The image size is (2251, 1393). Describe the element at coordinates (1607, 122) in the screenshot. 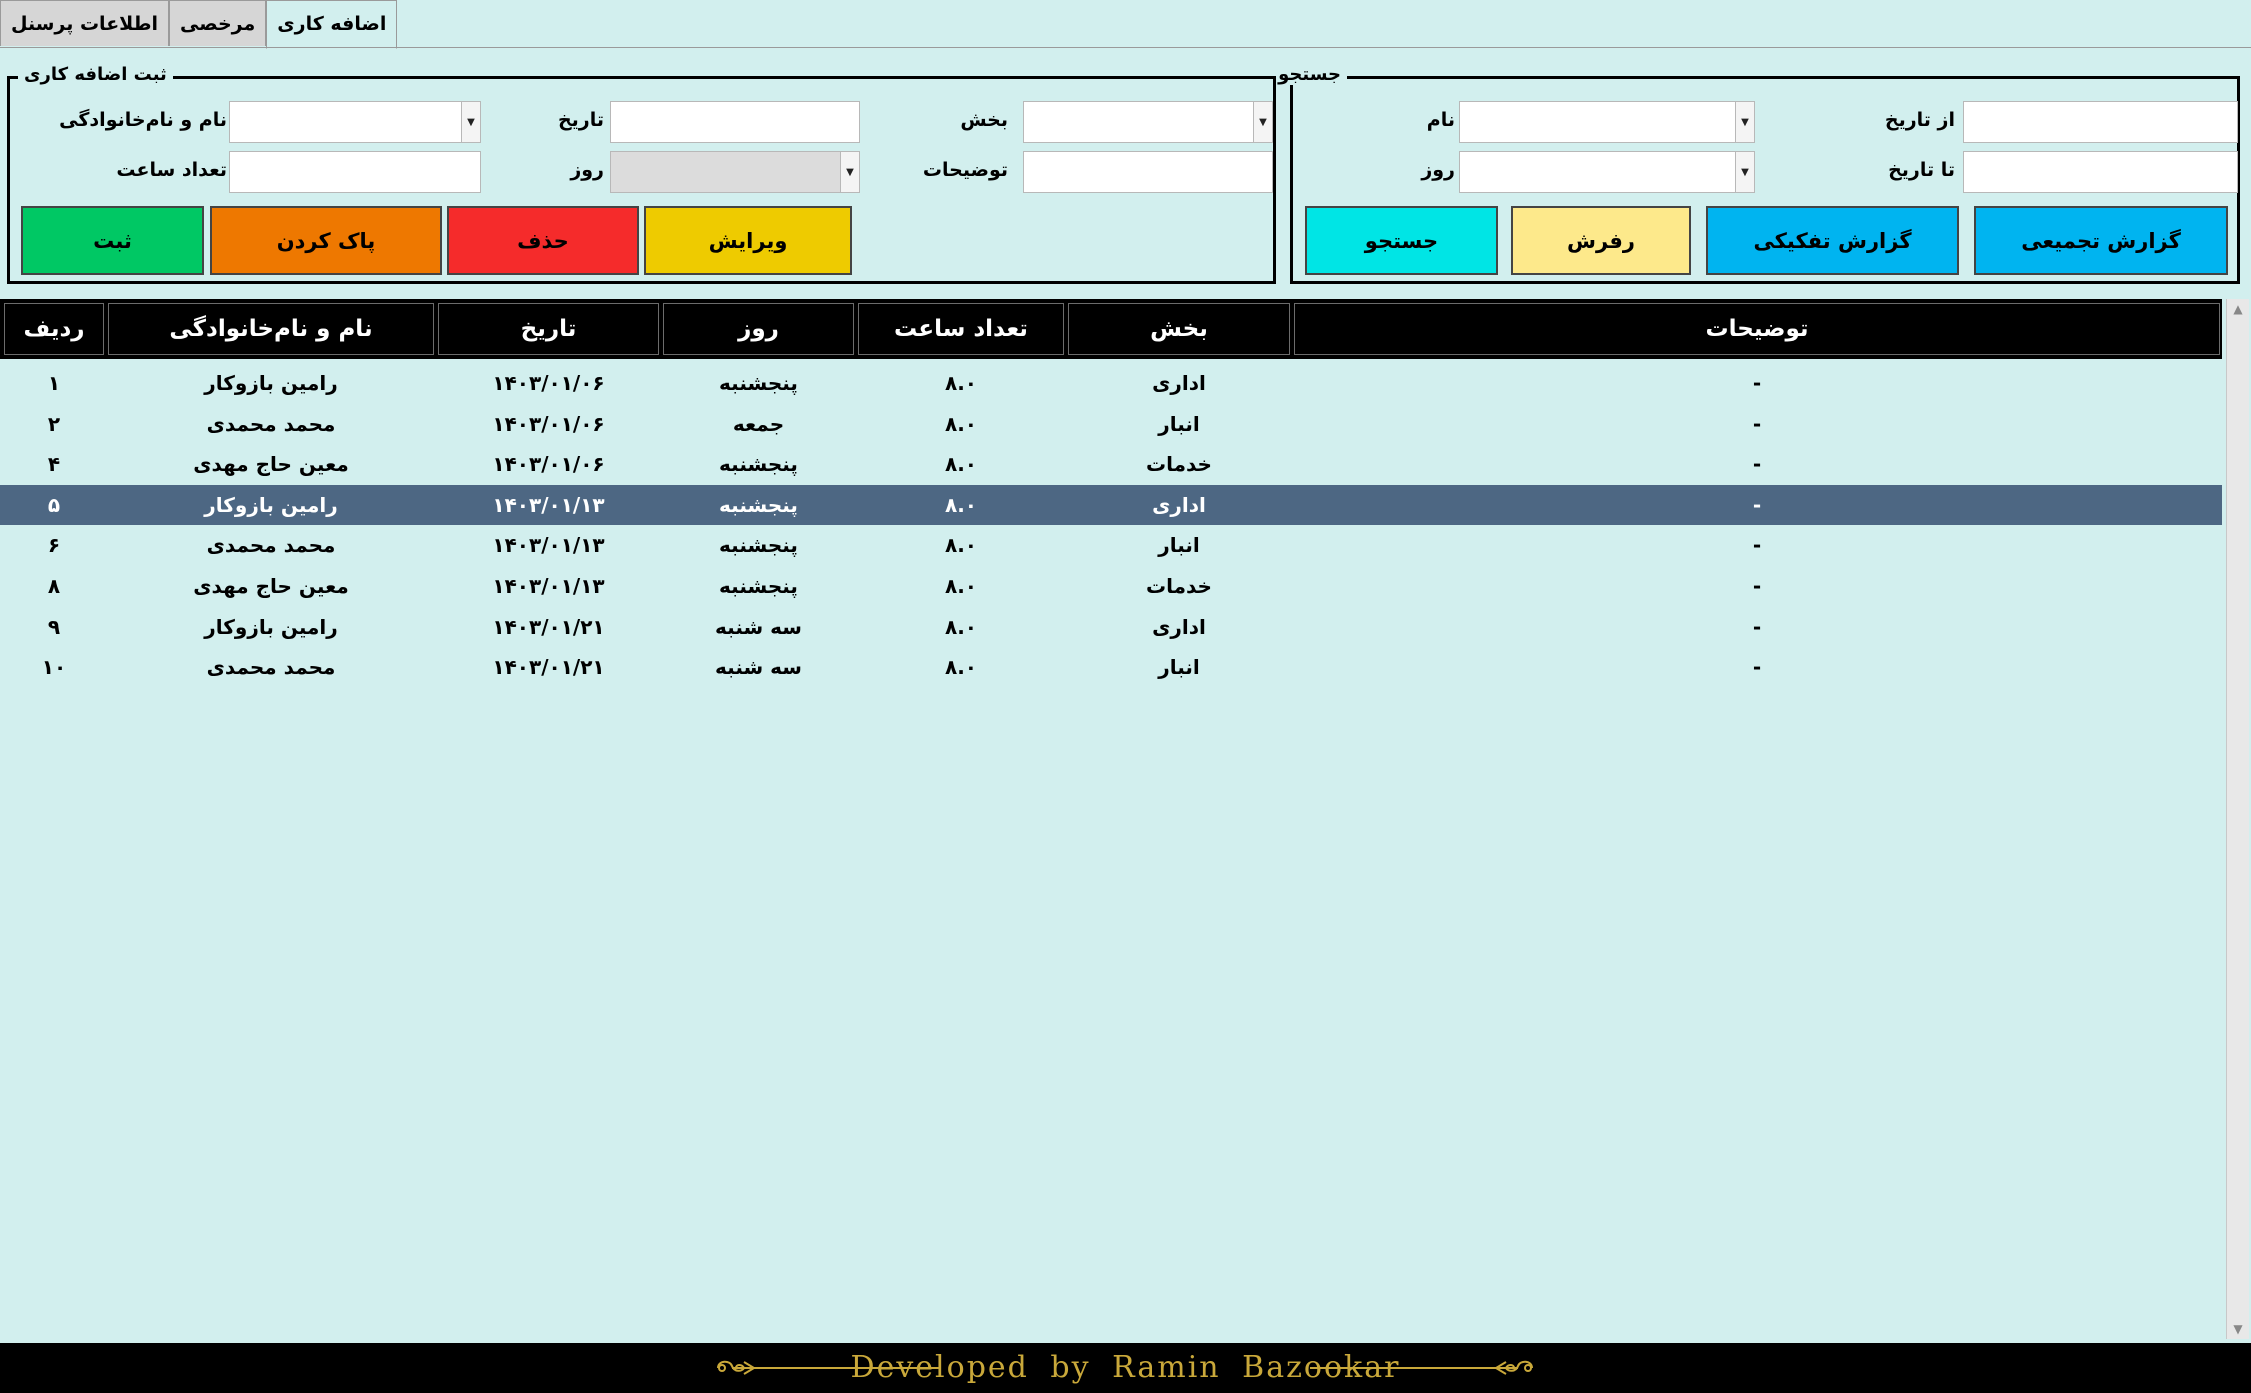

I see `name-combo: ▼` at that location.